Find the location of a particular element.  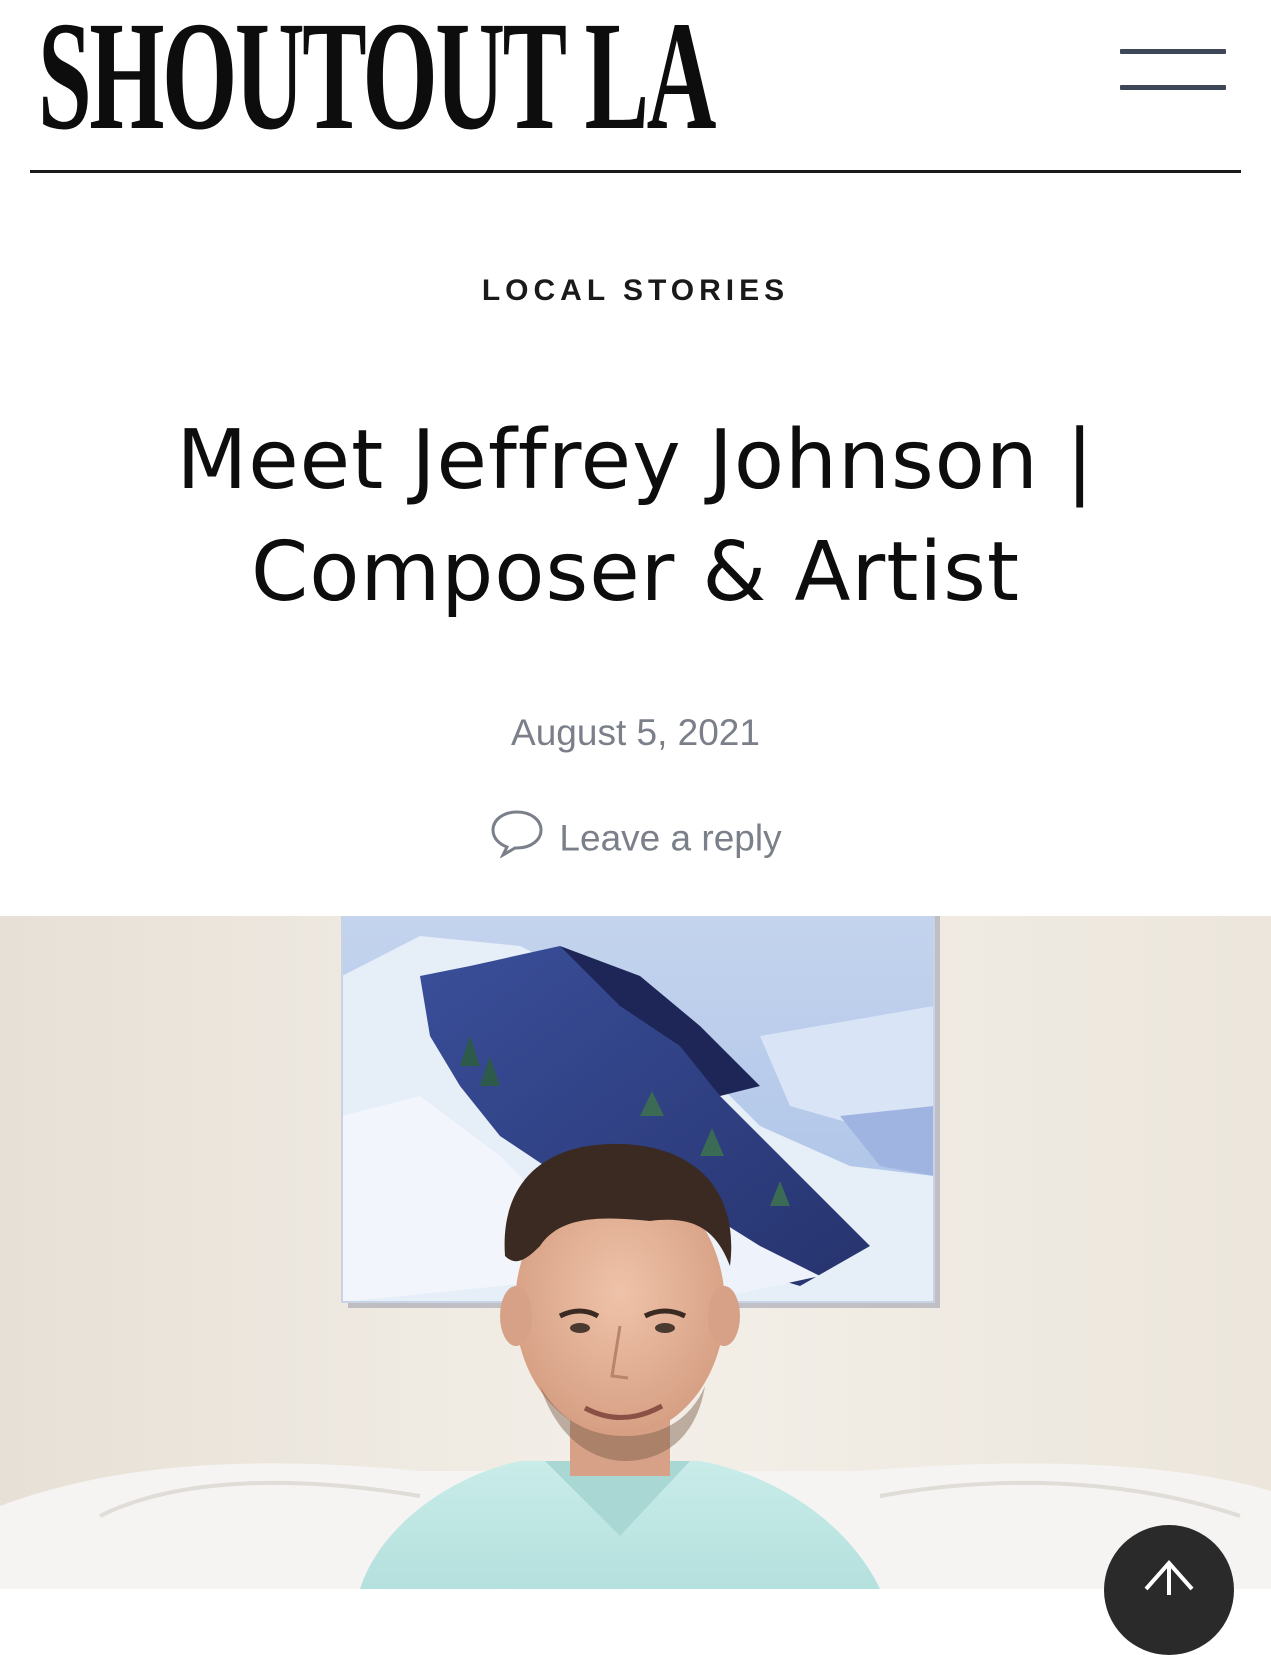

scroll-to-top-button is located at coordinates (1169, 1590).